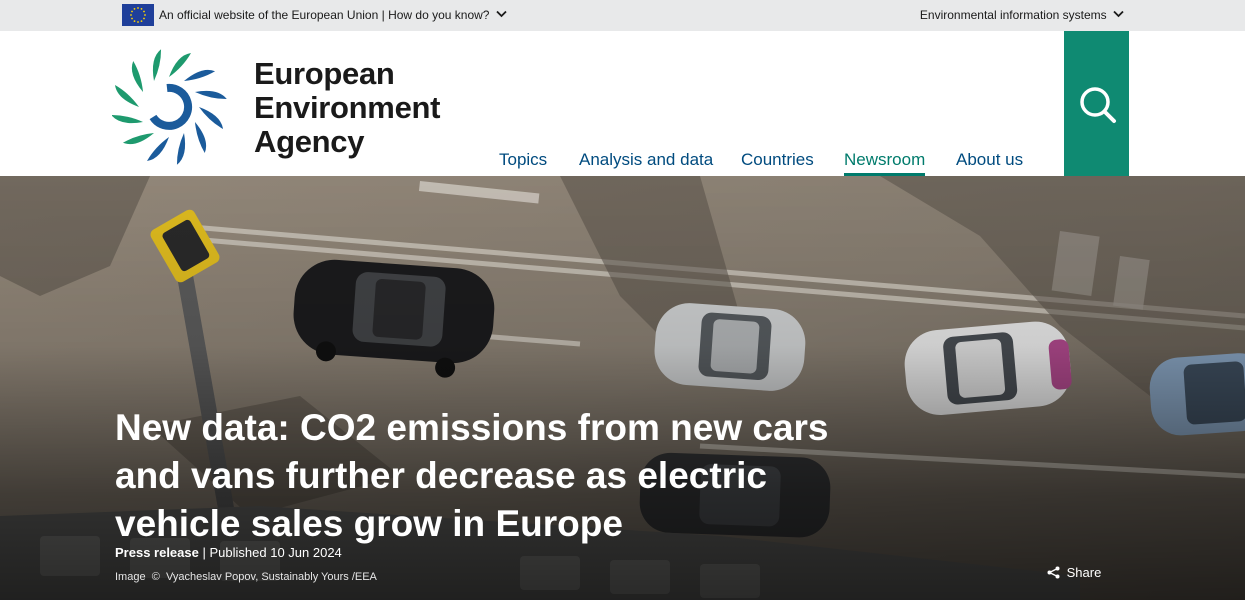  Describe the element at coordinates (130, 577) in the screenshot. I see `credit-prefix: Image` at that location.